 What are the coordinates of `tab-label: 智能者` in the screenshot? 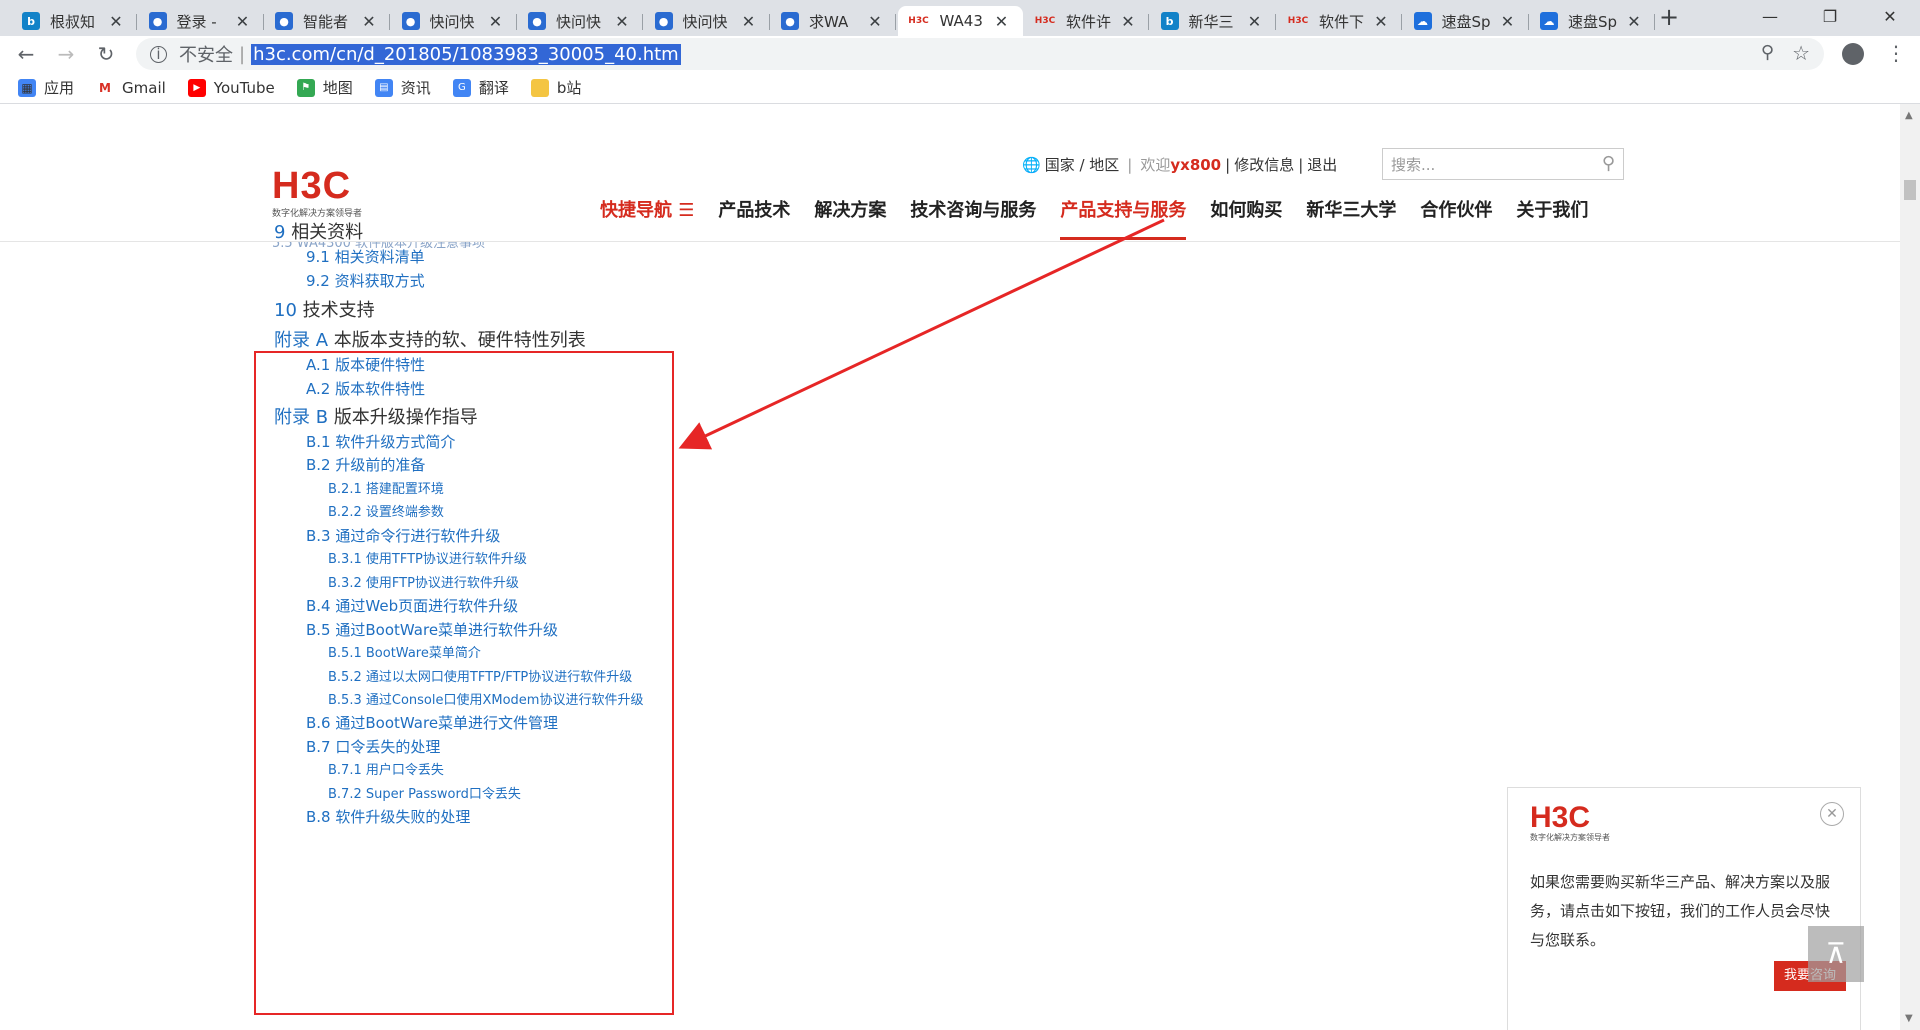 It's located at (326, 21).